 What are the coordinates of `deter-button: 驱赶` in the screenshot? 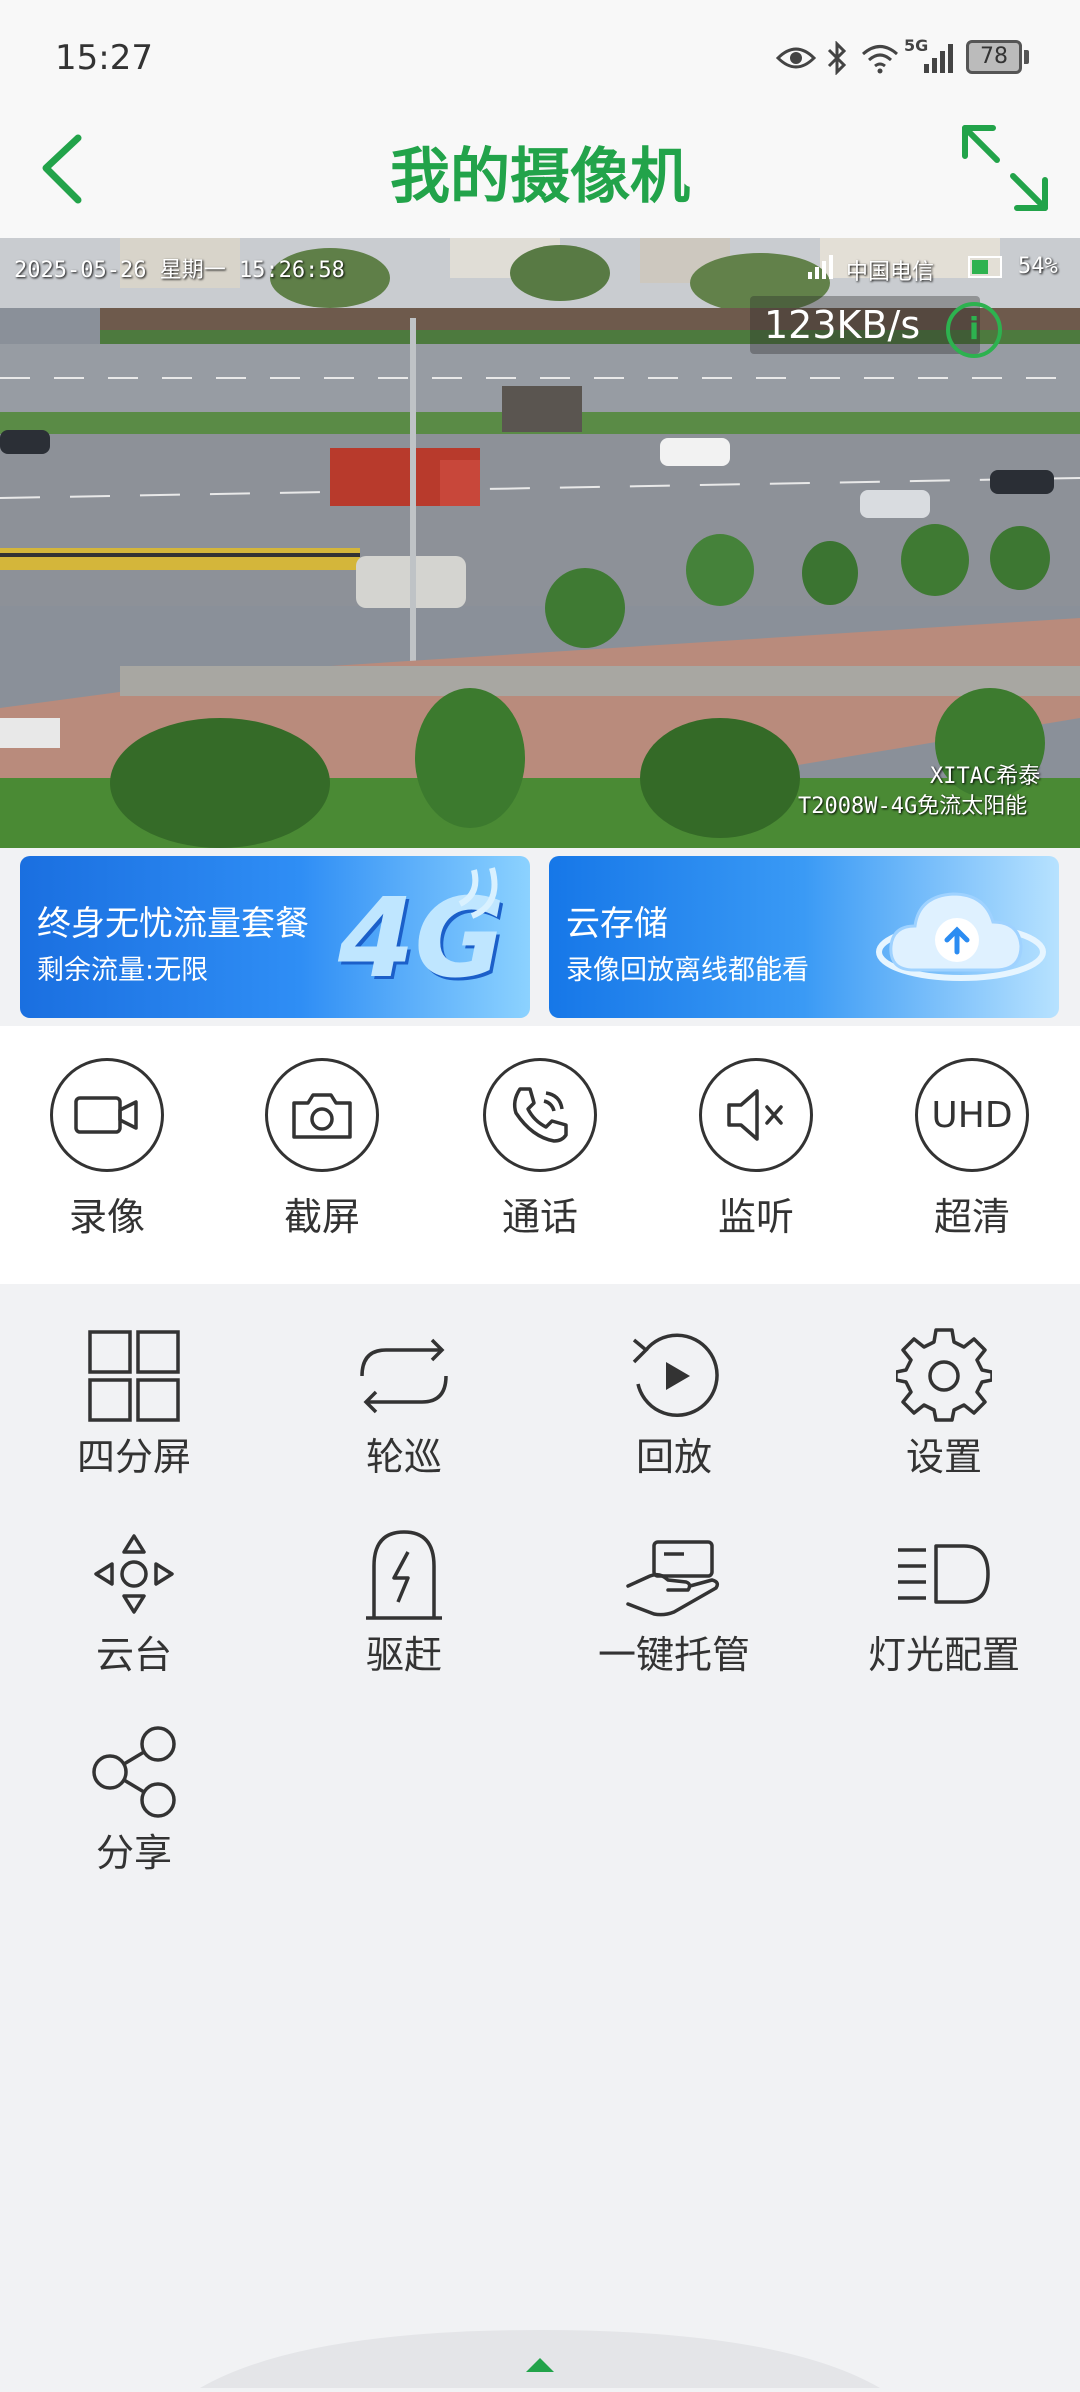 It's located at (404, 1609).